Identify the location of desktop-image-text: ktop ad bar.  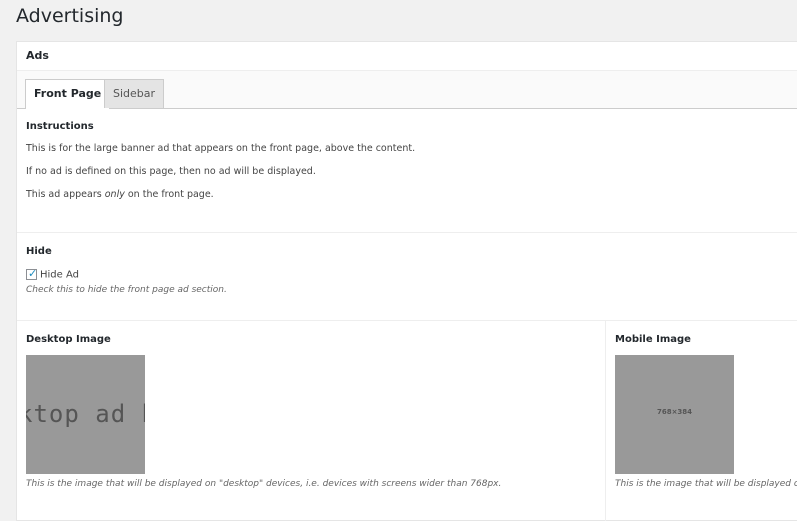
(85, 414).